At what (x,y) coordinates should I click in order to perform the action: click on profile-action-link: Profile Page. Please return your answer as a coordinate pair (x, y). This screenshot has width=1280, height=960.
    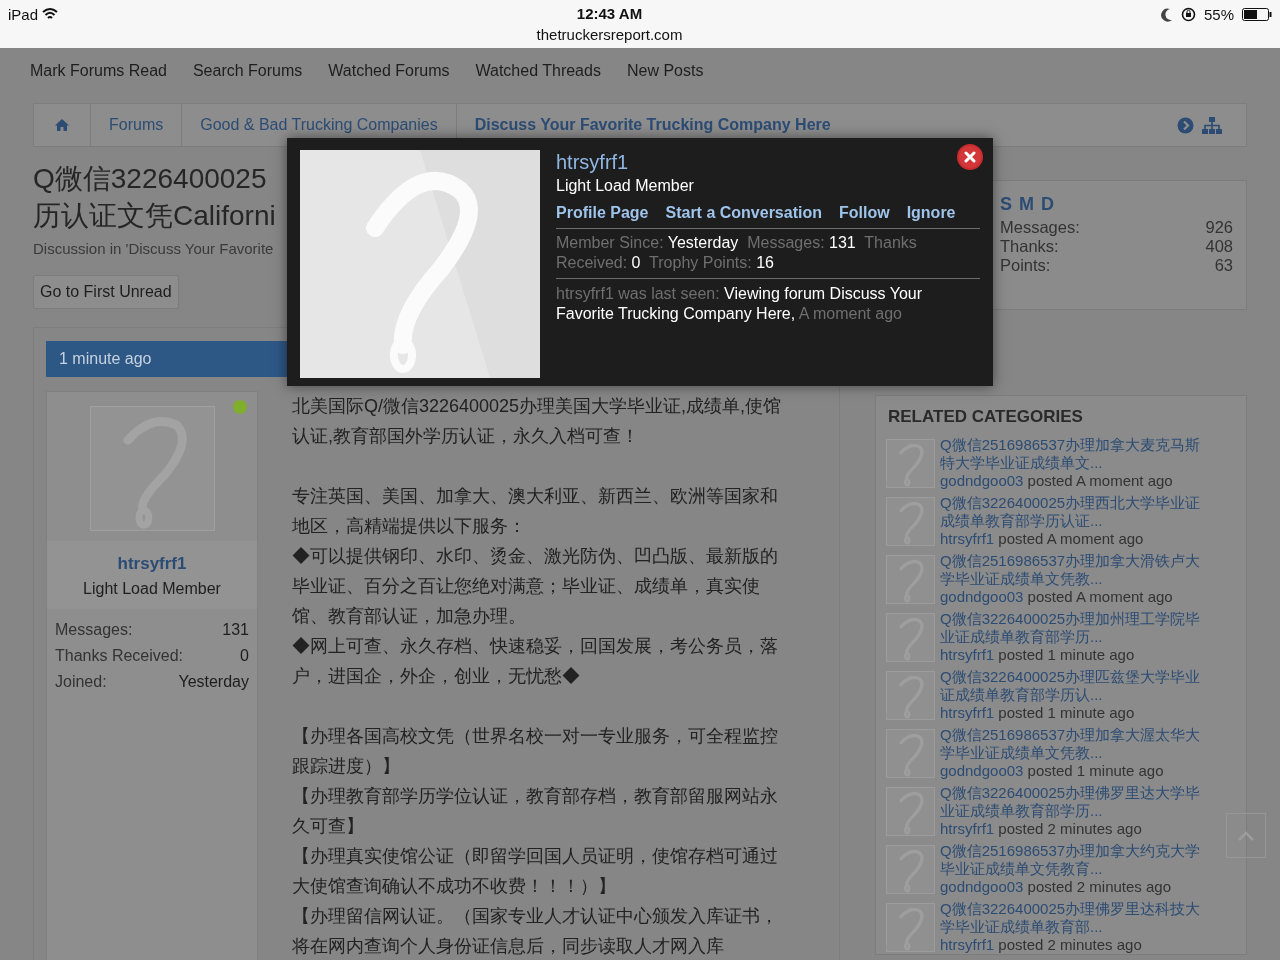
    Looking at the image, I should click on (602, 213).